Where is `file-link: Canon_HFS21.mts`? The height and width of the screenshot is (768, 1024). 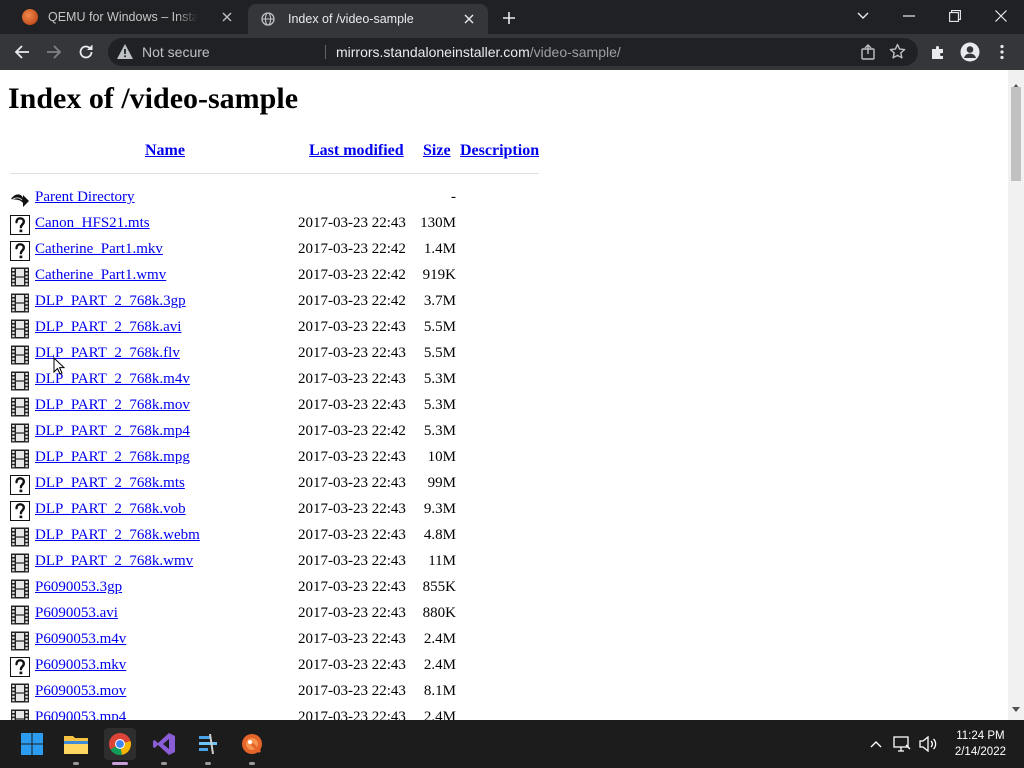
file-link: Canon_HFS21.mts is located at coordinates (92, 223).